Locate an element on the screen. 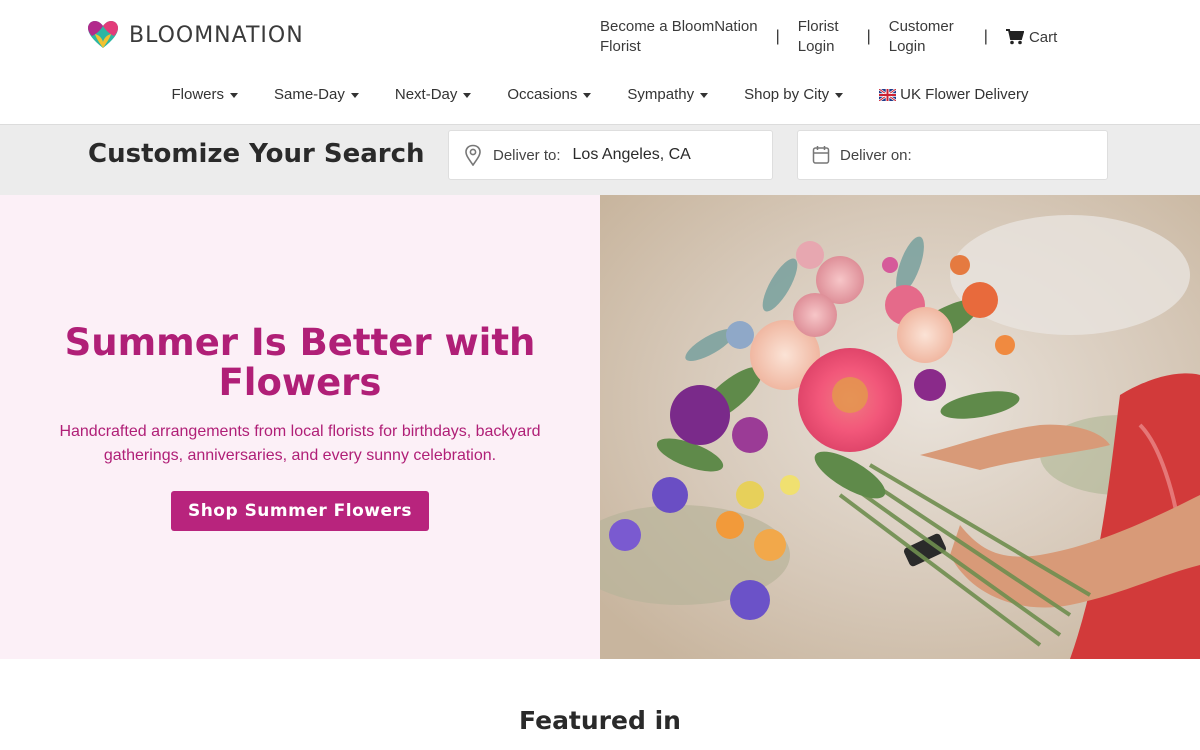 The width and height of the screenshot is (1200, 750). deliver-on-field: Deliver on: is located at coordinates (952, 155).